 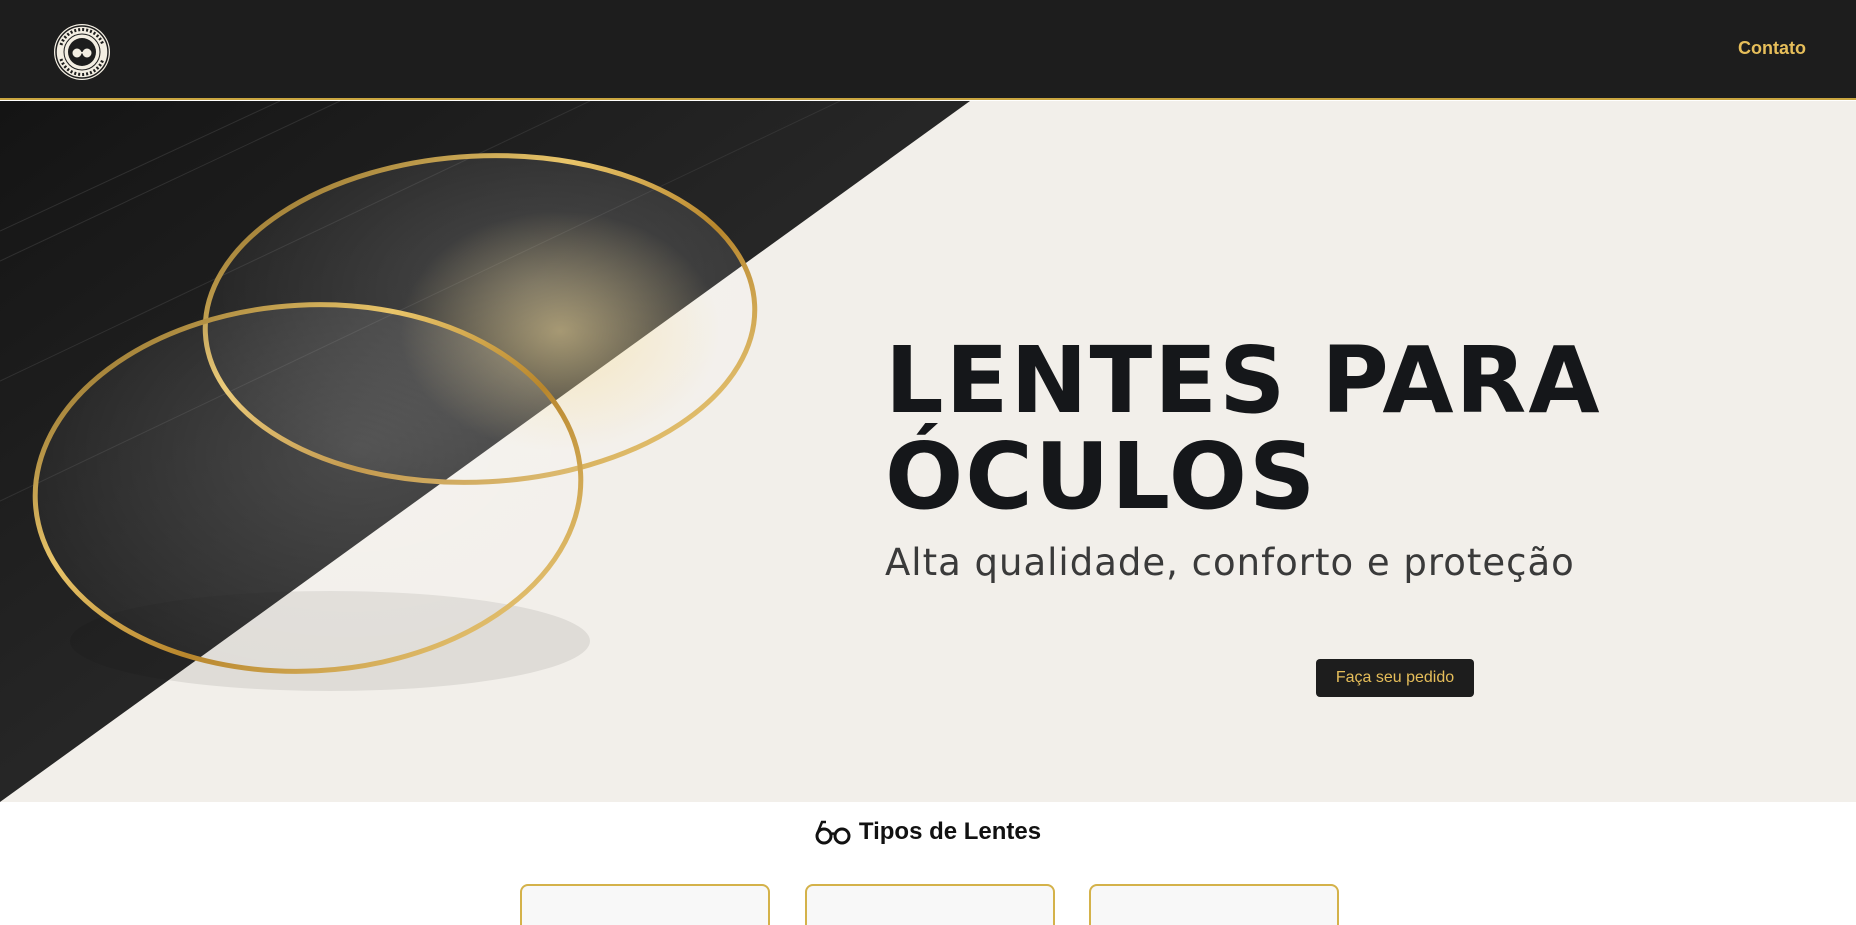 I want to click on section-title-text: Tipos de Lentes, so click(x=950, y=831).